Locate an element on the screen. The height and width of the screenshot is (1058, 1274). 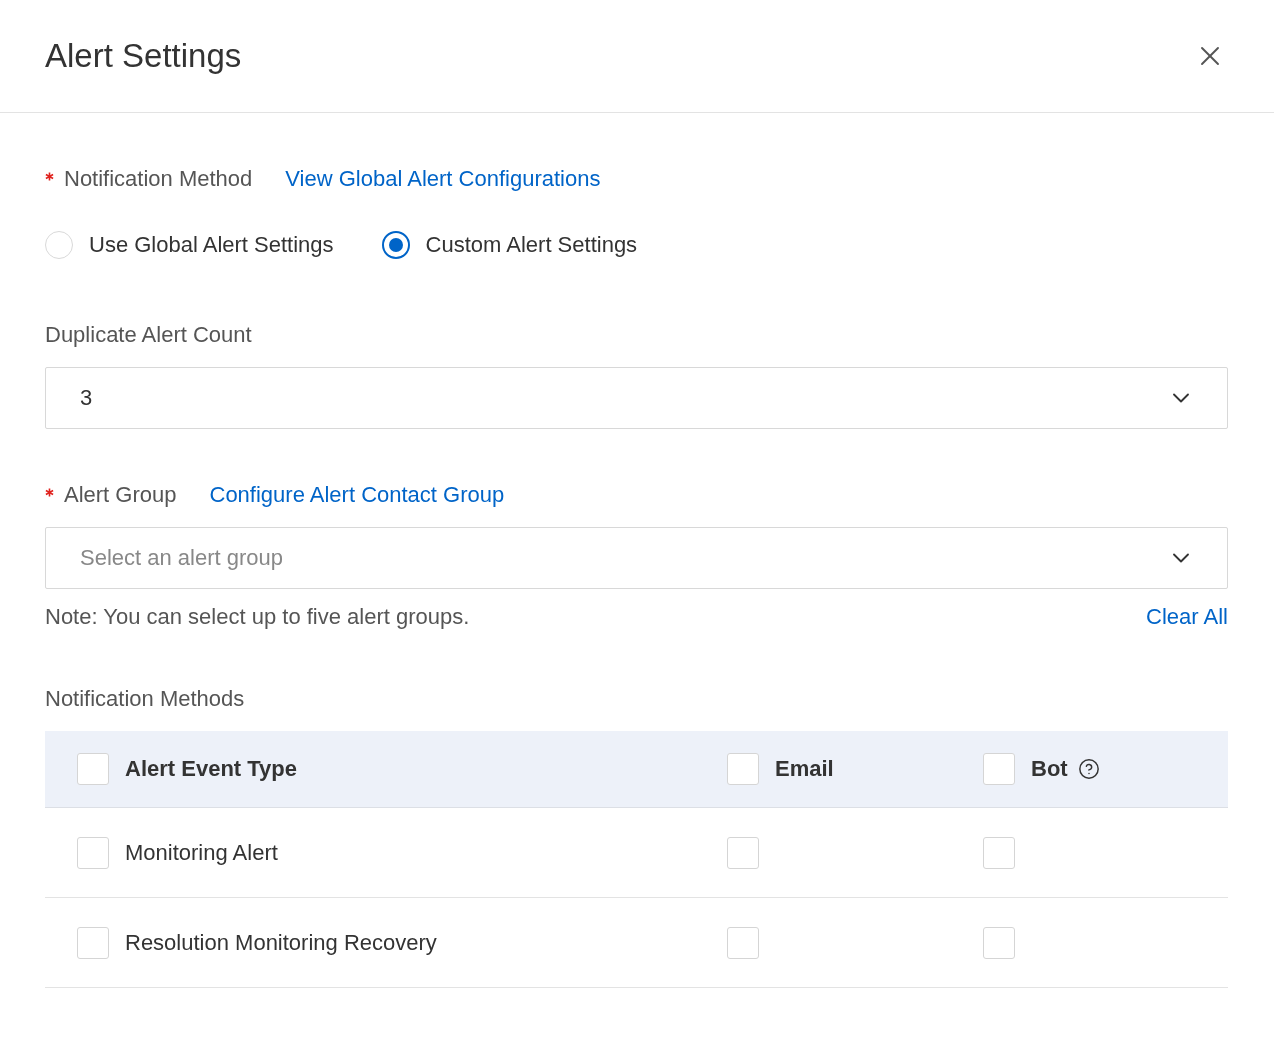
select-placeholder: Select an alert group is located at coordinates (182, 558).